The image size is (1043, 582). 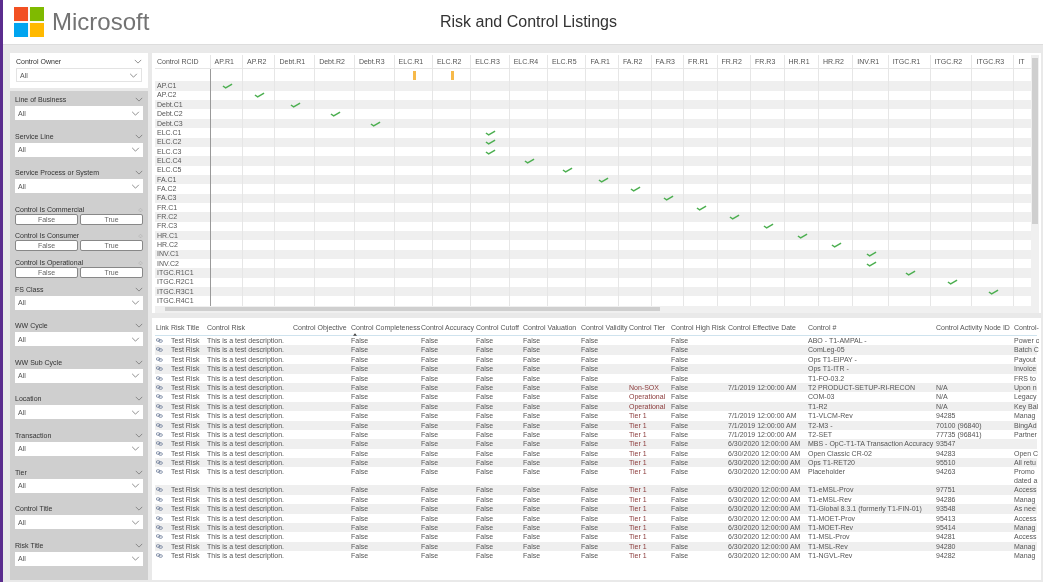 What do you see at coordinates (101, 22) in the screenshot?
I see `brand-name: Microsoft` at bounding box center [101, 22].